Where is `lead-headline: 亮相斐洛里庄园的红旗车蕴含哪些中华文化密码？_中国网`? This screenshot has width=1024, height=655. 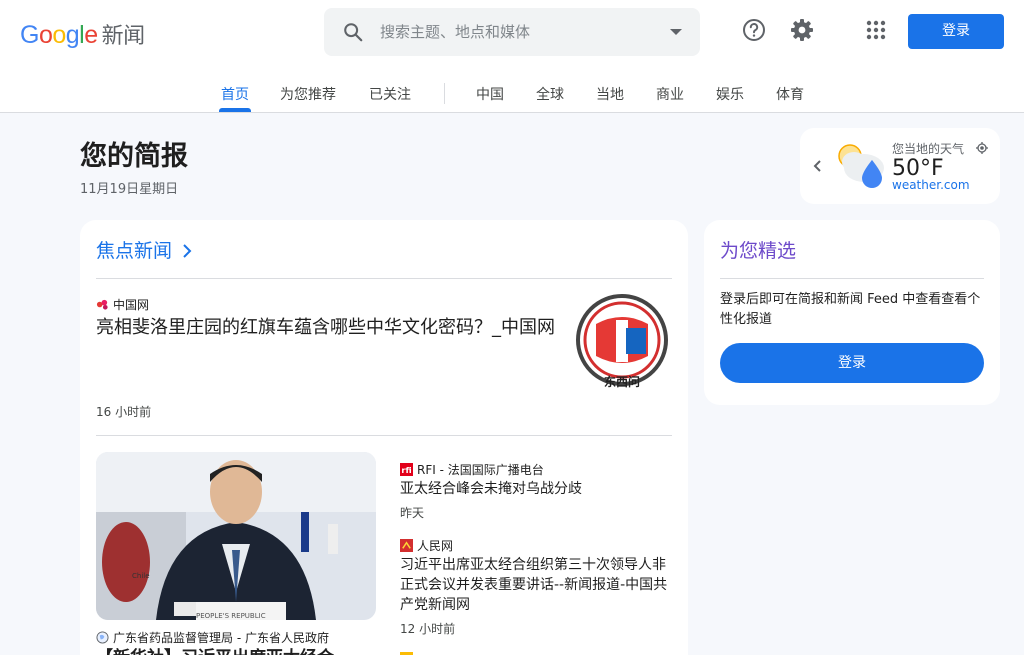 lead-headline: 亮相斐洛里庄园的红旗车蕴含哪些中华文化密码？_中国网 is located at coordinates (326, 328).